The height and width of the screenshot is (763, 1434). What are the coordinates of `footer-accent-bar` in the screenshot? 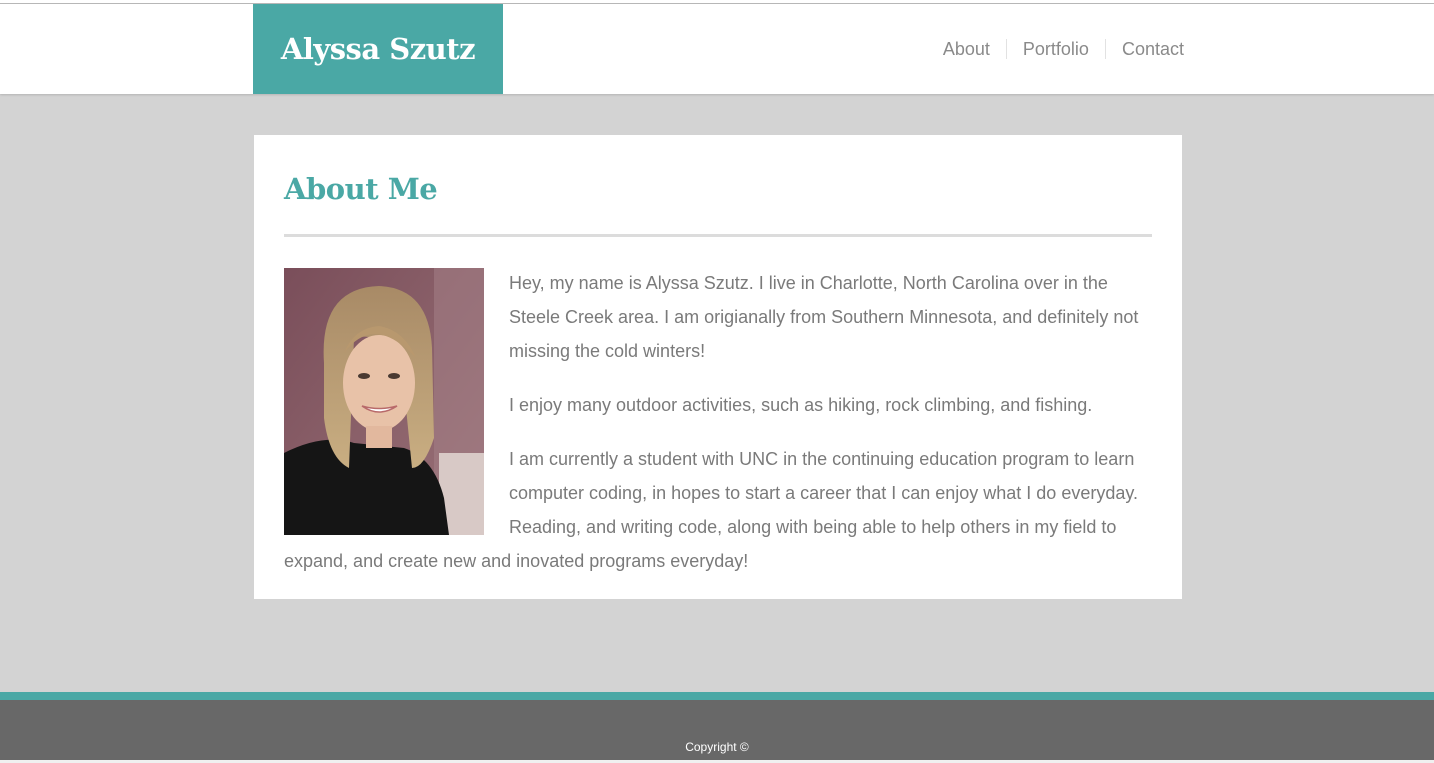 It's located at (717, 696).